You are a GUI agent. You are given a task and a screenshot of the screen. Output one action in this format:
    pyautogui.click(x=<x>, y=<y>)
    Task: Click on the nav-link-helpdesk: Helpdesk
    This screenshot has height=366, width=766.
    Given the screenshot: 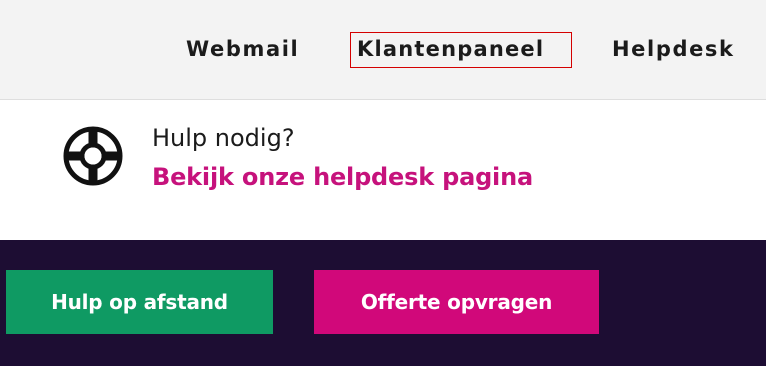 What is the action you would take?
    pyautogui.click(x=673, y=49)
    